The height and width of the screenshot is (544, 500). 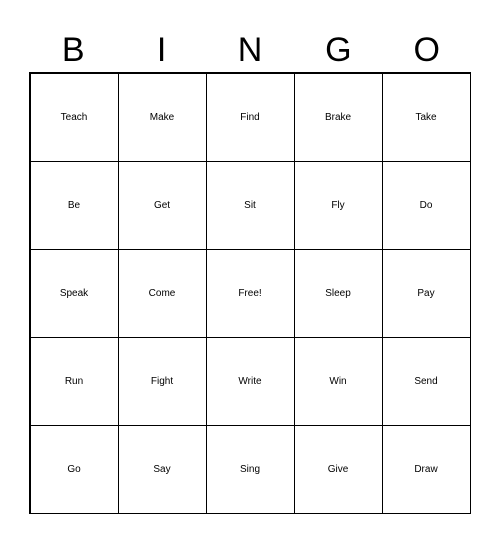 I want to click on bingo-cell: Brake, so click(x=338, y=117).